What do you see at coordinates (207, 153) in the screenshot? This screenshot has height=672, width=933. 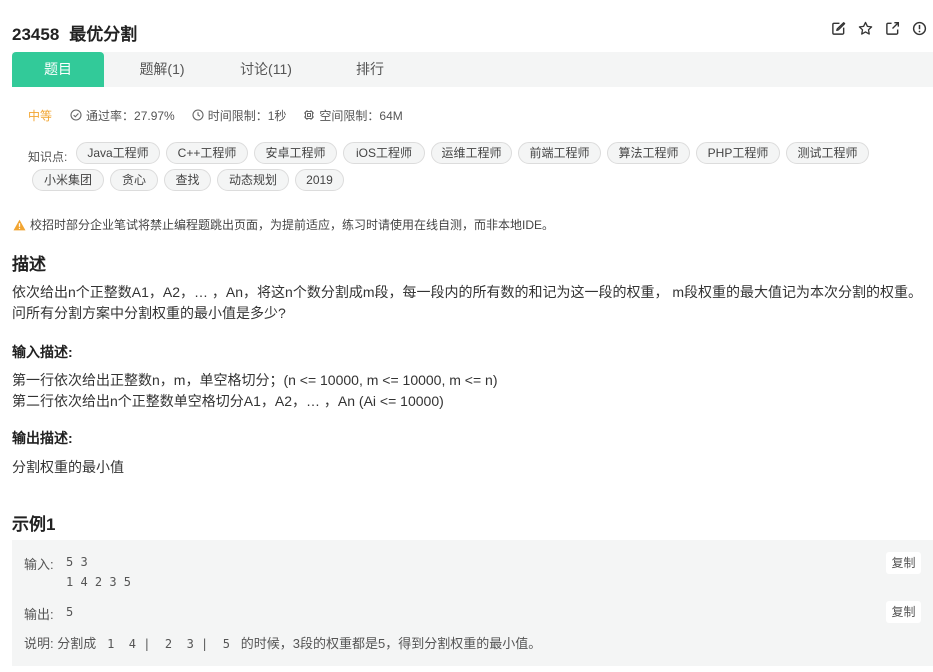 I see `tag-item: C++工程师` at bounding box center [207, 153].